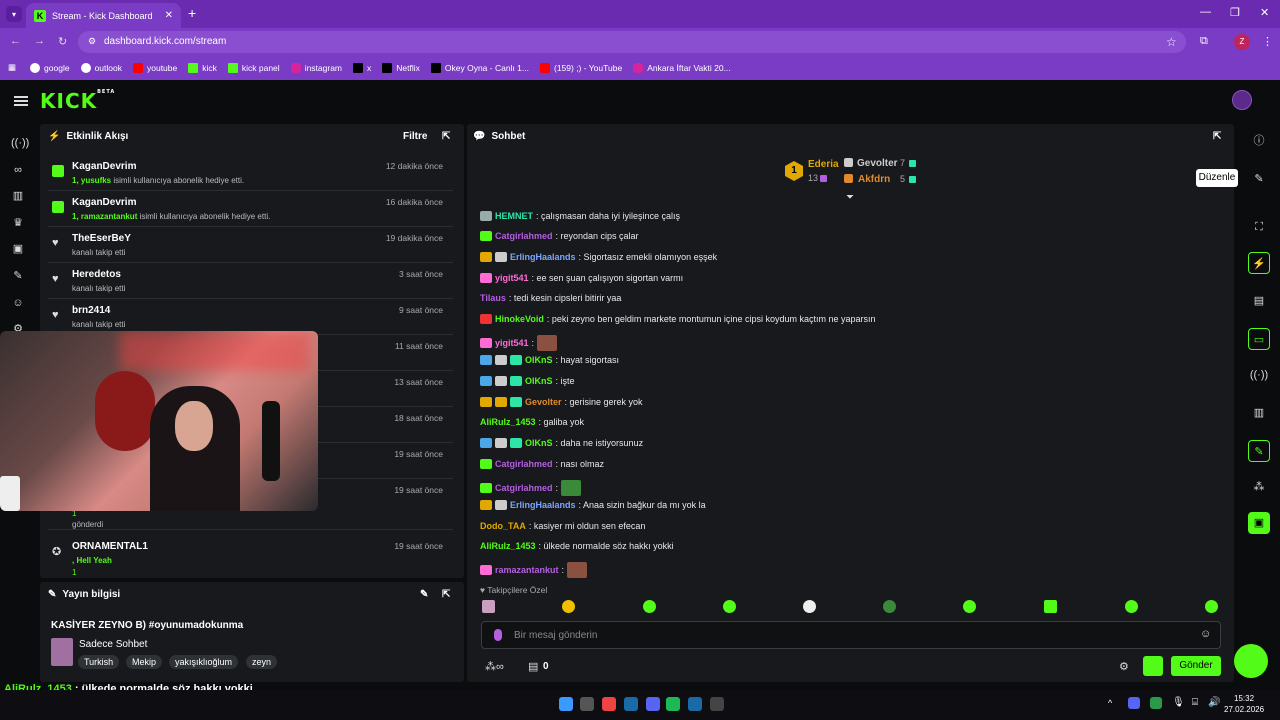 This screenshot has width=1280, height=720. Describe the element at coordinates (519, 319) in the screenshot. I see `chat-username: HinokeVoid` at that location.